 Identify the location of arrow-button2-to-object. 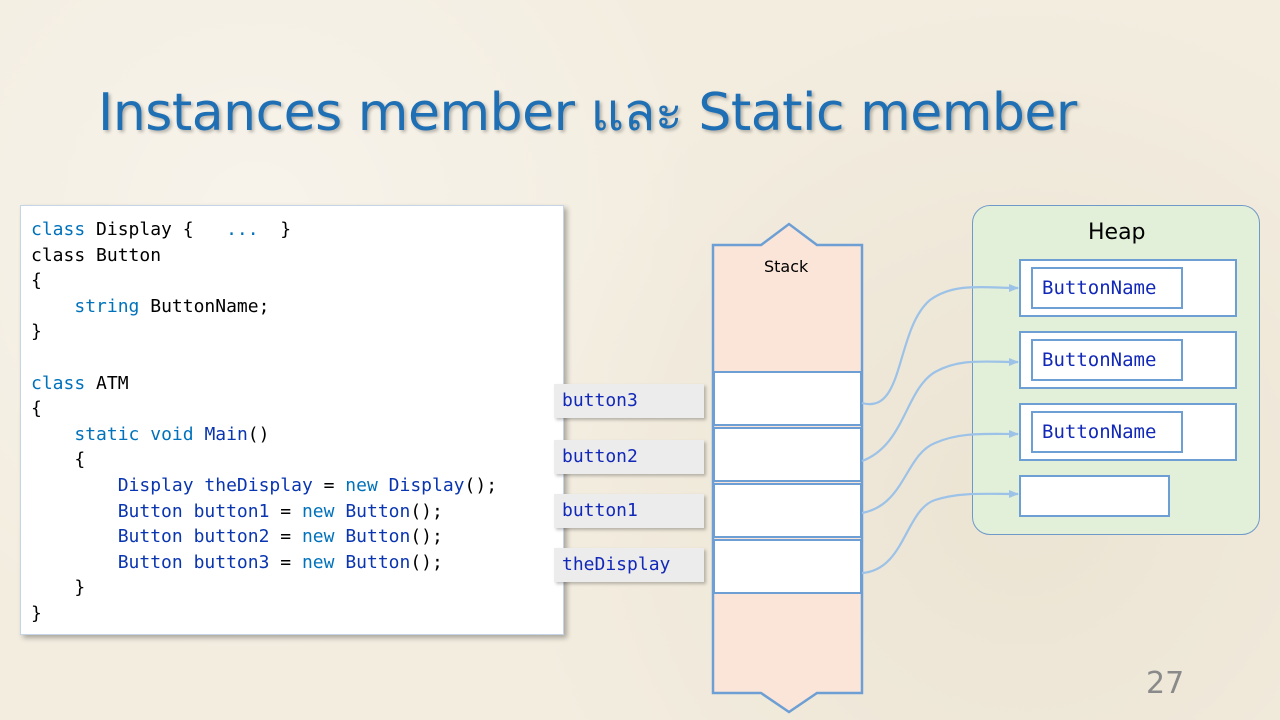
(940, 410).